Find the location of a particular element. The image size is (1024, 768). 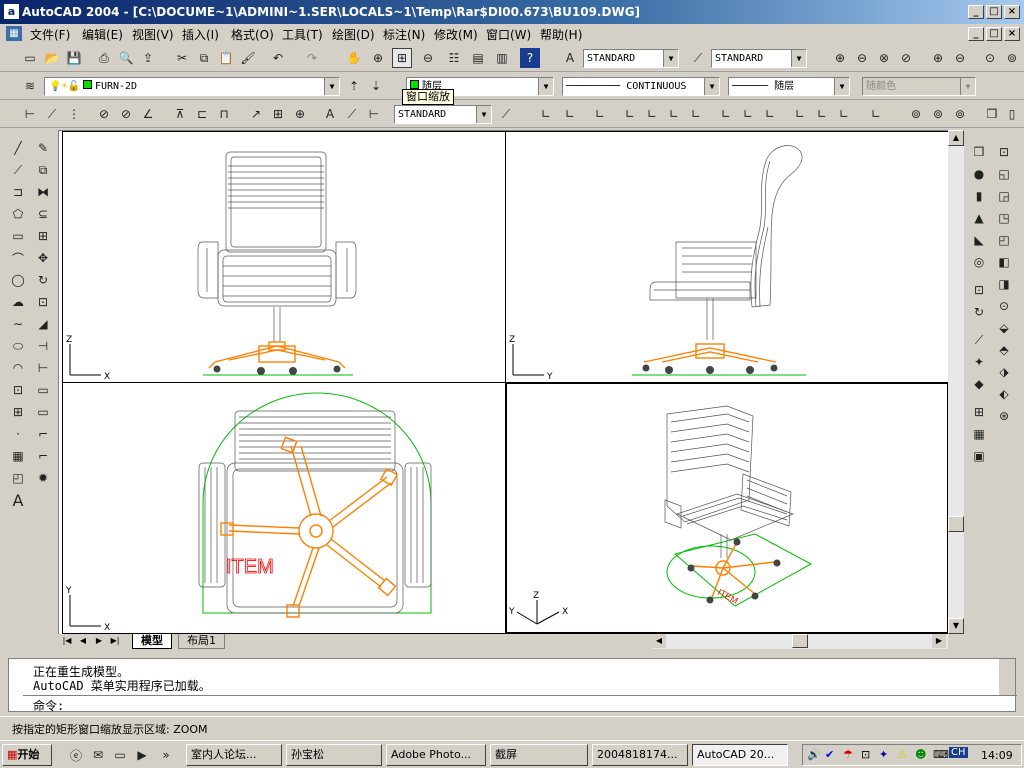

layer-select: 💡☀🔓 FURN-2D ▼ is located at coordinates (192, 86).